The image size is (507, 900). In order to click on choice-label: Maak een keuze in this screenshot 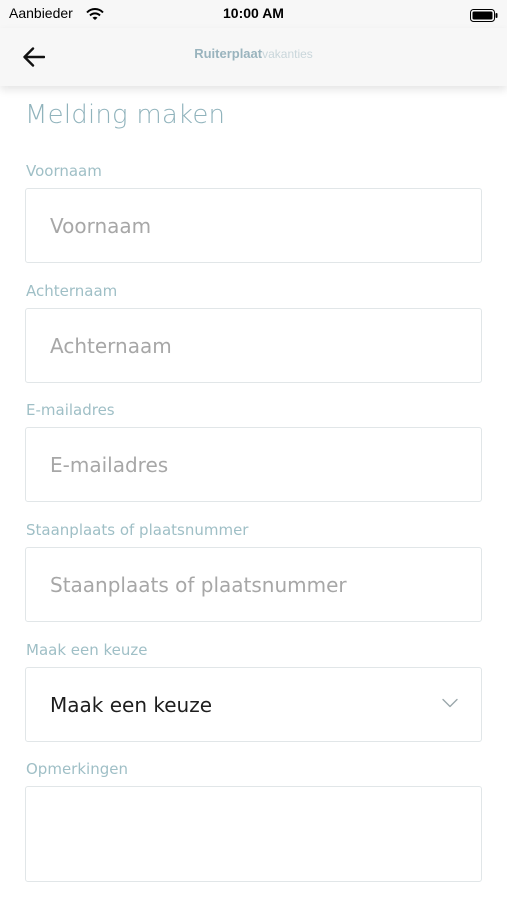, I will do `click(87, 650)`.